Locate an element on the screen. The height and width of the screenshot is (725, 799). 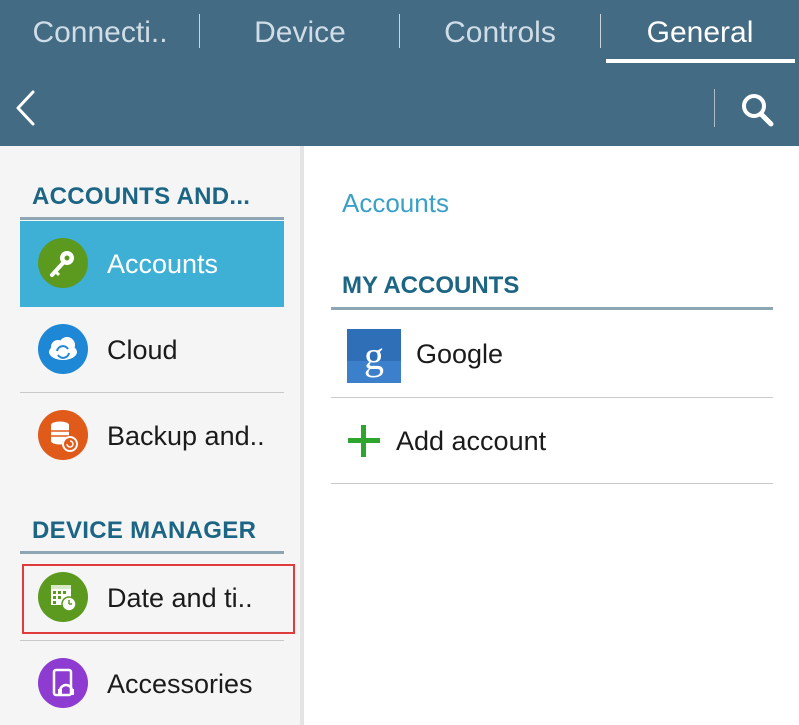
sidebar-item-backup: Backup and.. is located at coordinates (152, 436).